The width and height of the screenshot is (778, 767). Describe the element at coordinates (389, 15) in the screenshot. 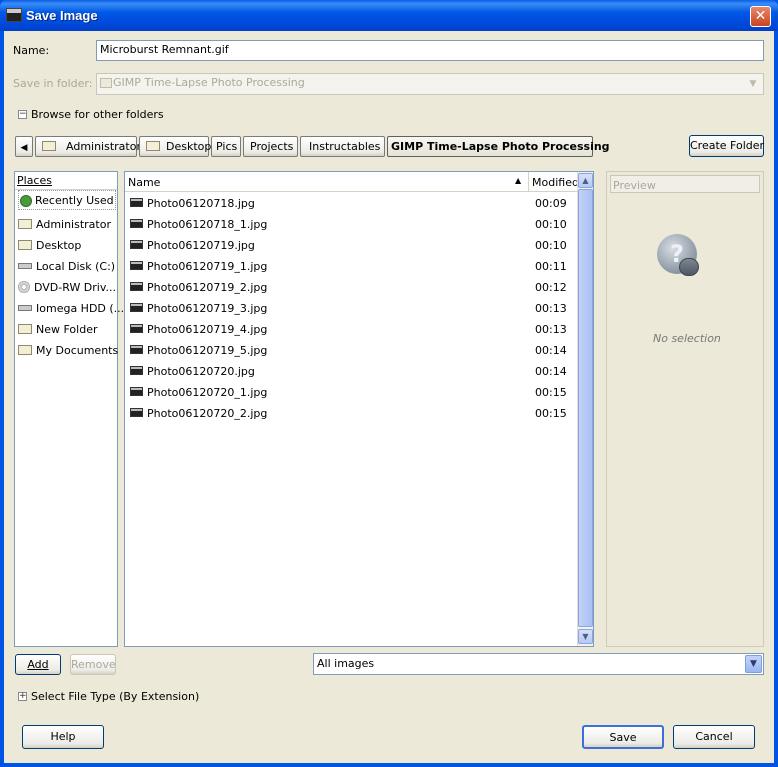

I see `title-bar: Save Image ✕` at that location.